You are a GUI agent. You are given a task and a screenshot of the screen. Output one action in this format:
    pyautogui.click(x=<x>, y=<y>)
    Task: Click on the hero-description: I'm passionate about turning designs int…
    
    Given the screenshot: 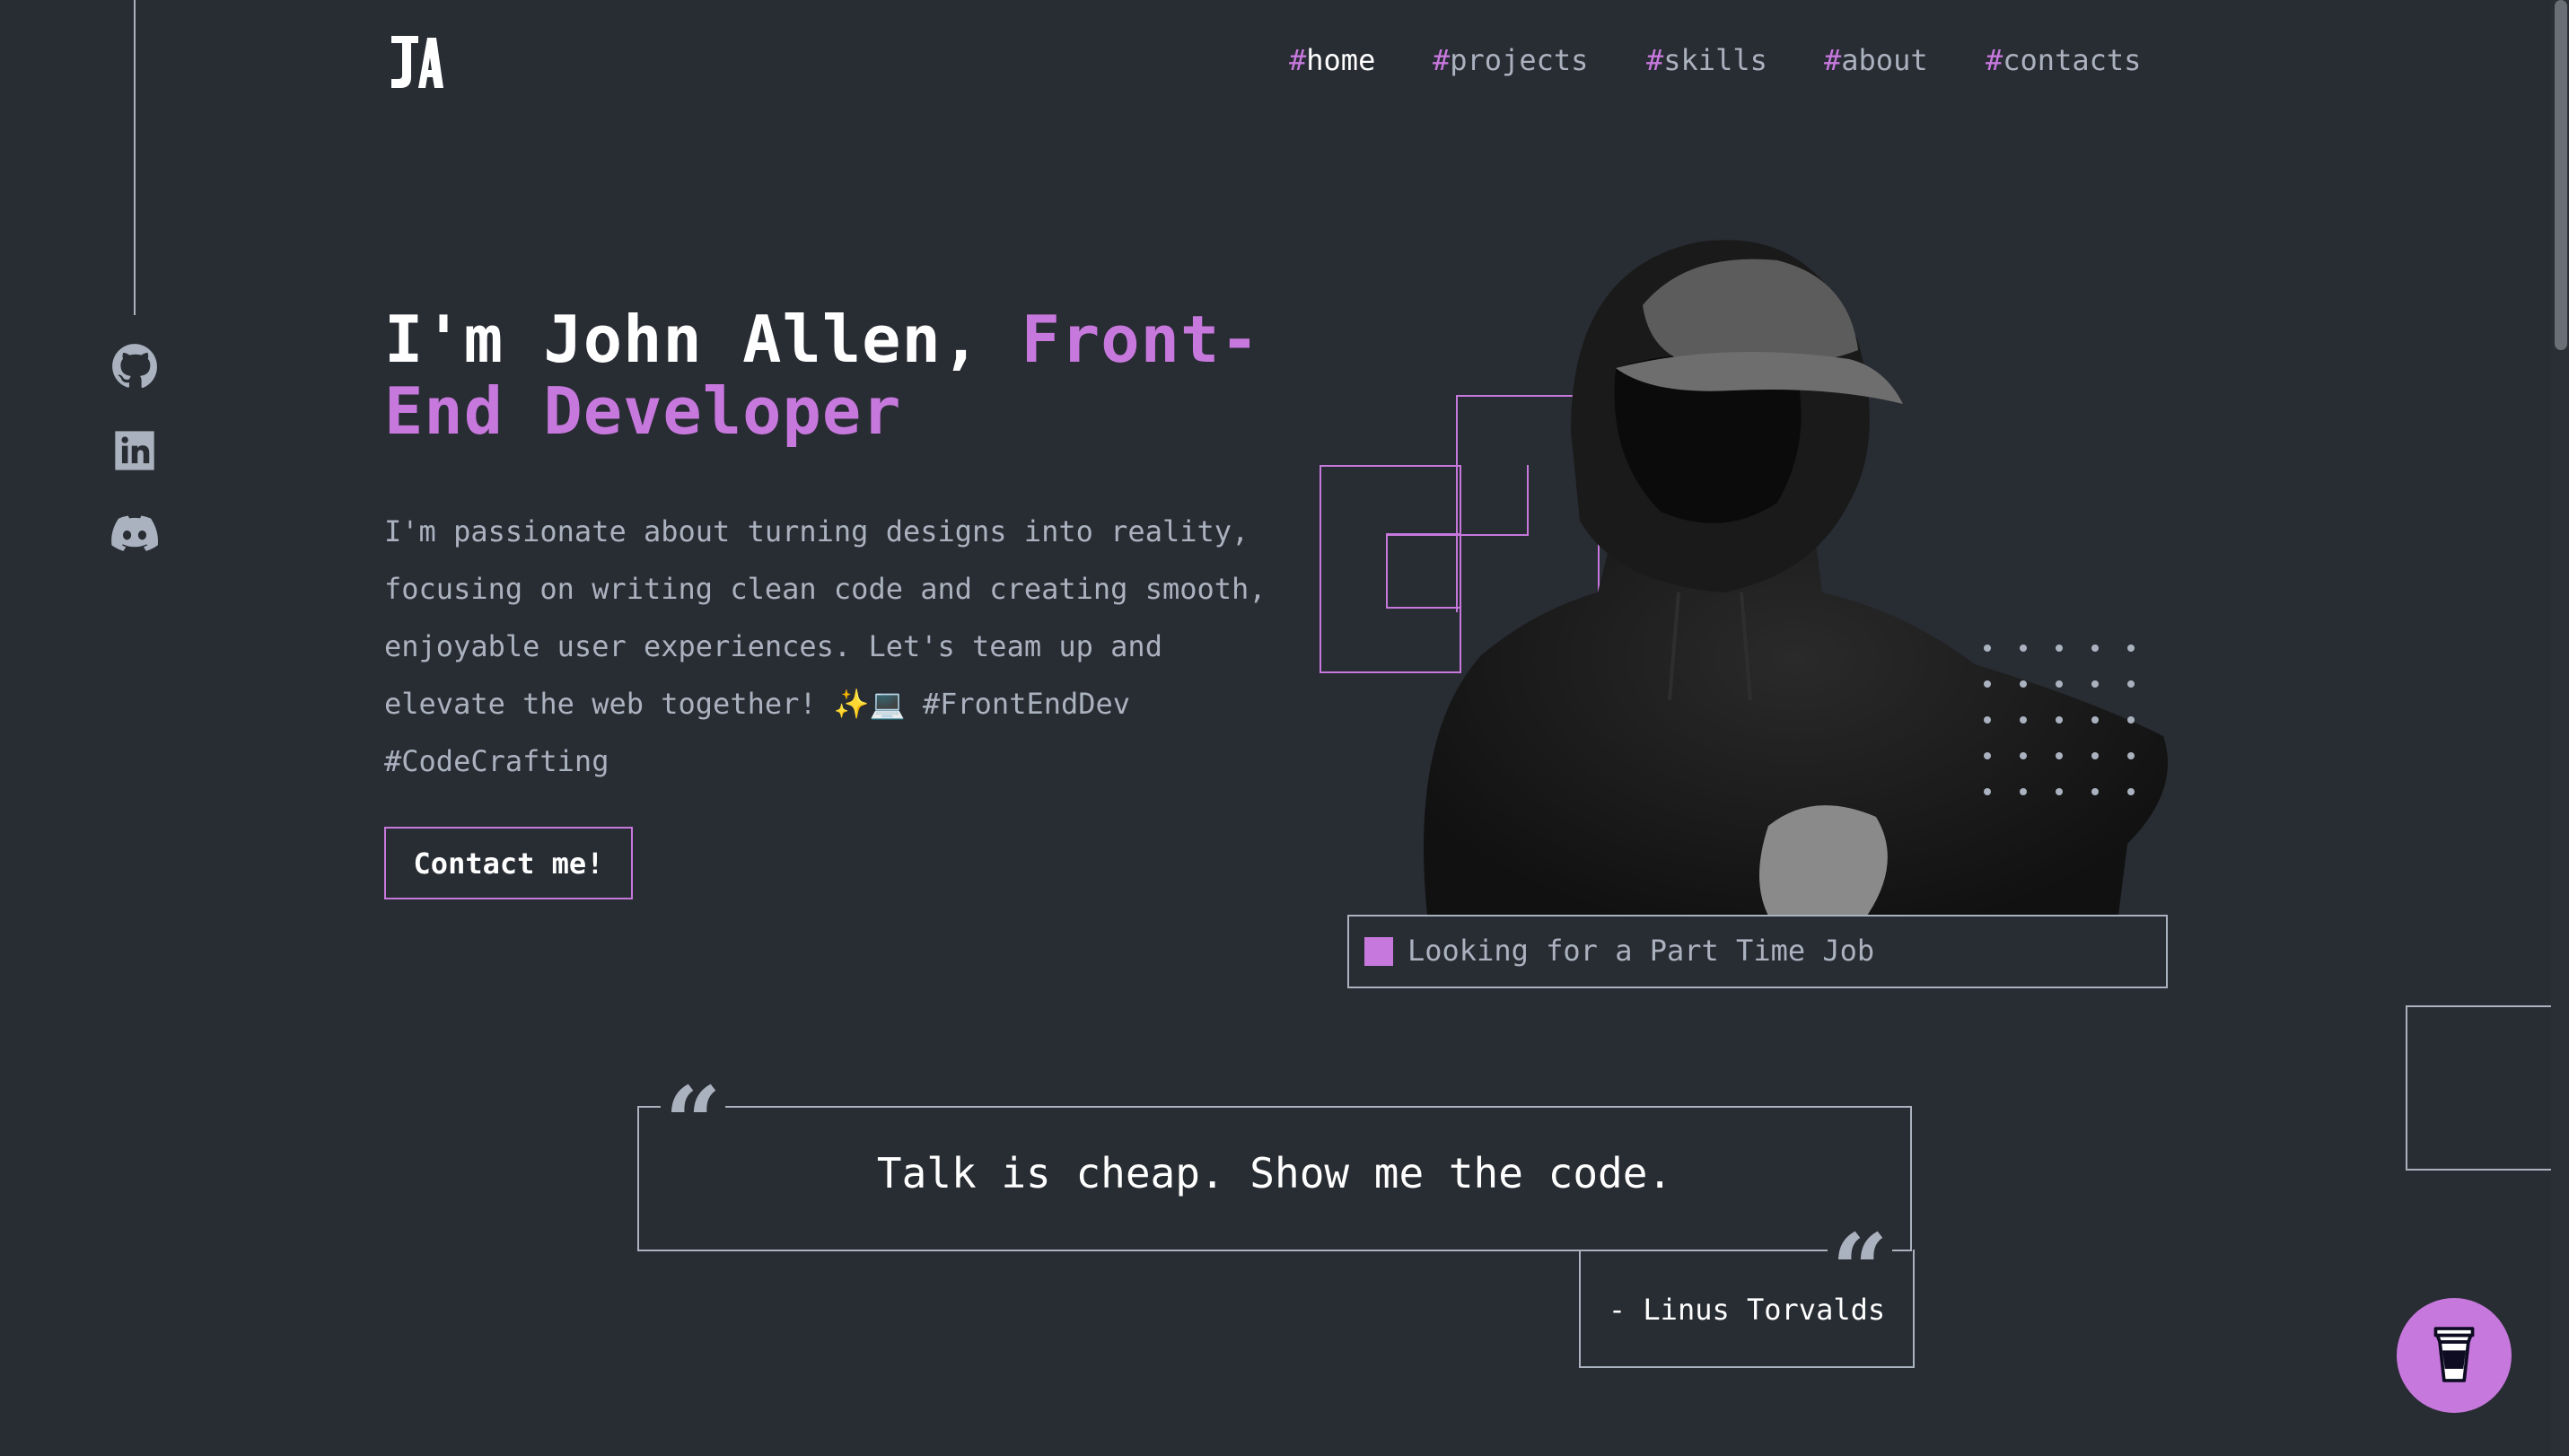 What is the action you would take?
    pyautogui.click(x=825, y=646)
    